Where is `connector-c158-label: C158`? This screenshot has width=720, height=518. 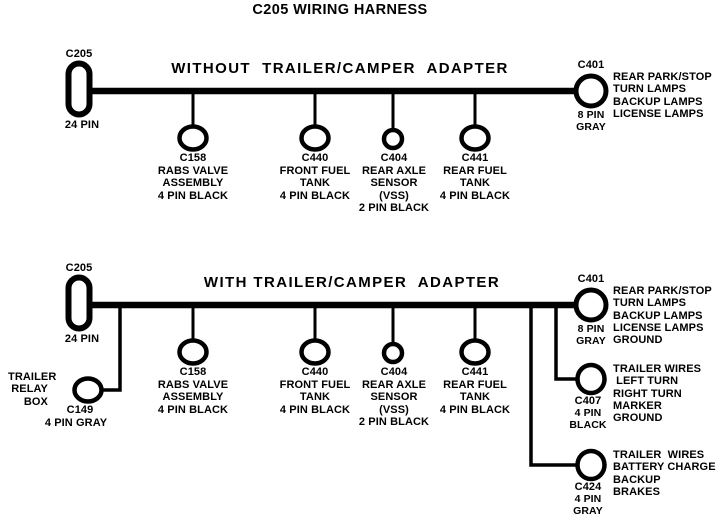 connector-c158-label: C158 is located at coordinates (193, 158).